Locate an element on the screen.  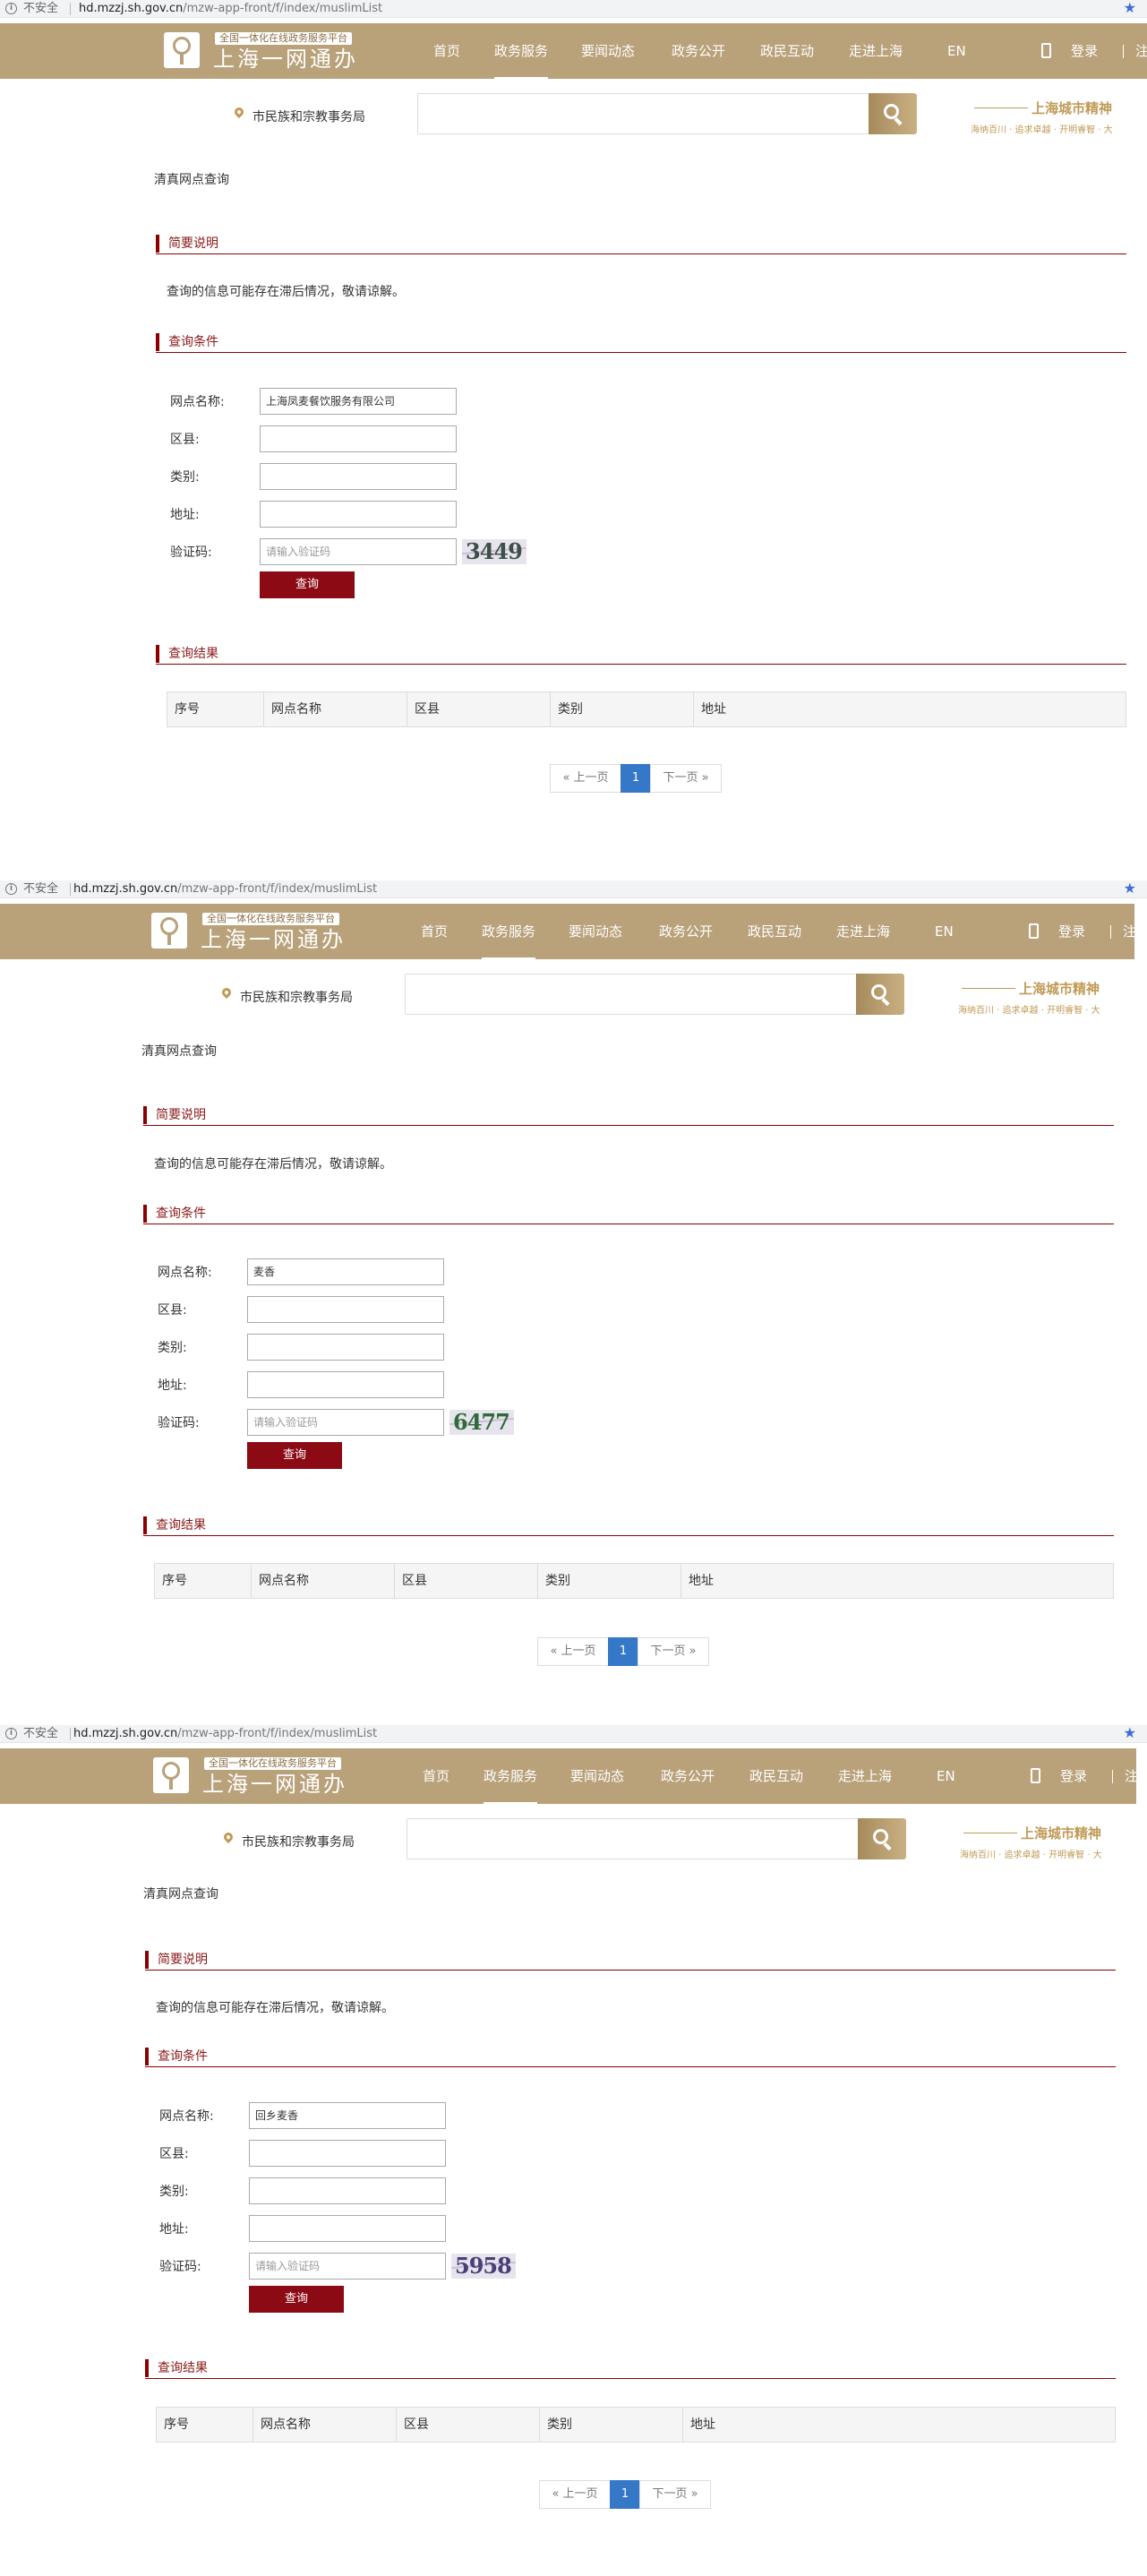
captcha-image: 3449 is located at coordinates (494, 551).